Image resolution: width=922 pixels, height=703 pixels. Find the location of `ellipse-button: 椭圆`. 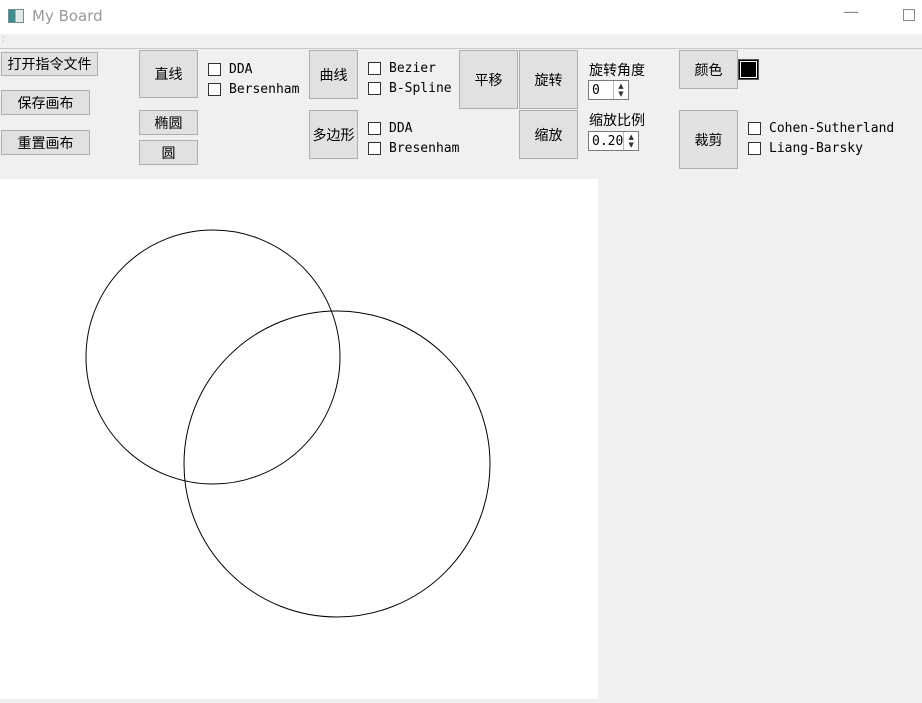

ellipse-button: 椭圆 is located at coordinates (168, 122).